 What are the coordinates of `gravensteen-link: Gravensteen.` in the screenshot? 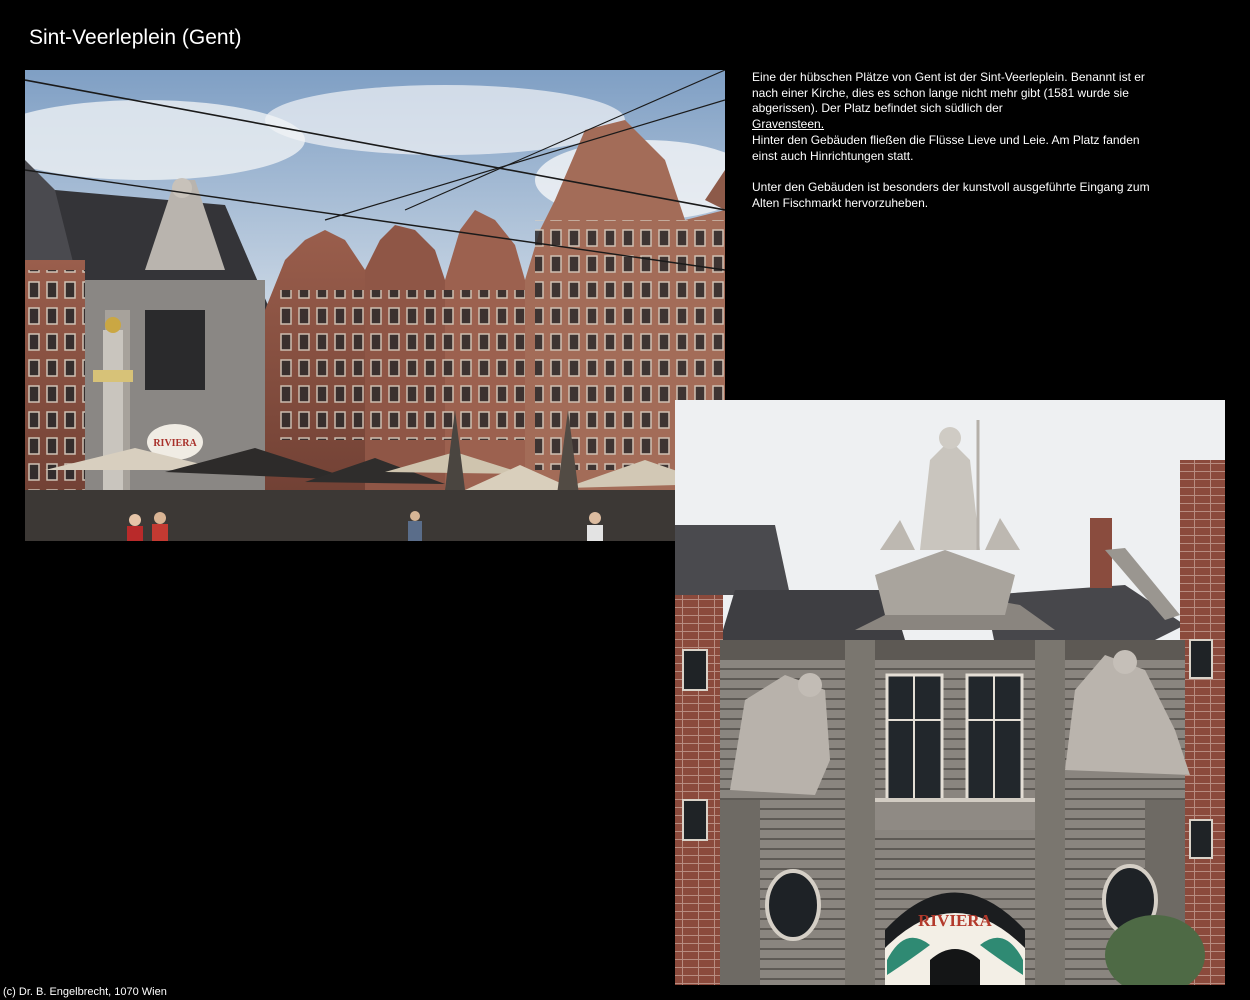 It's located at (788, 124).